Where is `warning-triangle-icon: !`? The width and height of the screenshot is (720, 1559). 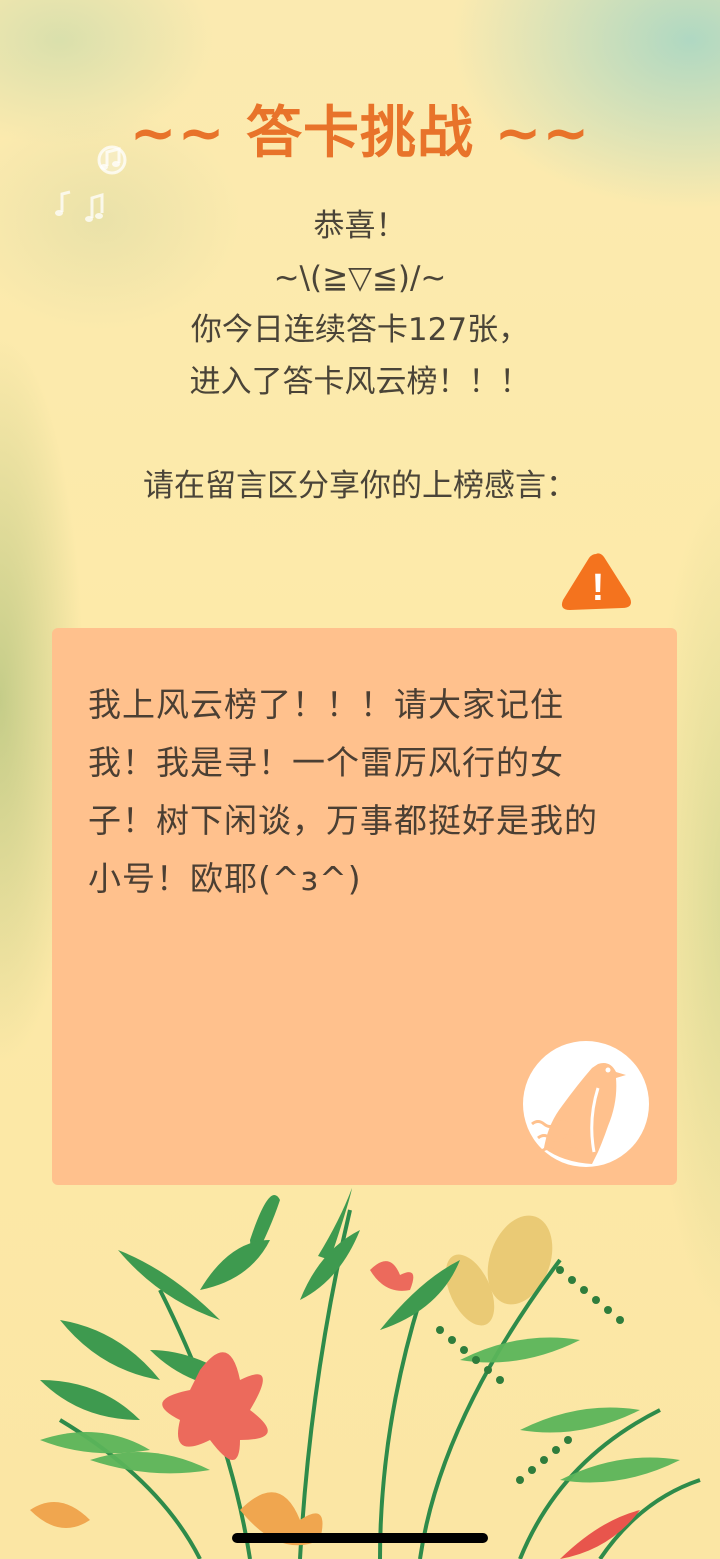
warning-triangle-icon: ! is located at coordinates (596, 581).